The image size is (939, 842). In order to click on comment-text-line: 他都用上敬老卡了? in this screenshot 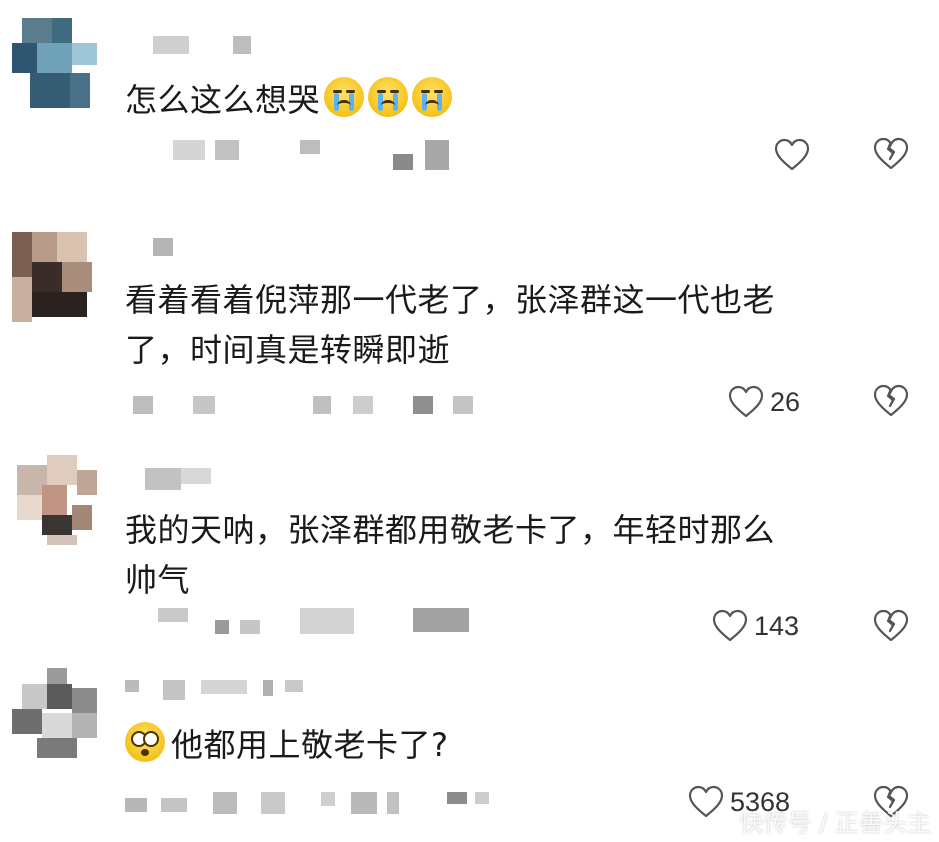, I will do `click(310, 745)`.